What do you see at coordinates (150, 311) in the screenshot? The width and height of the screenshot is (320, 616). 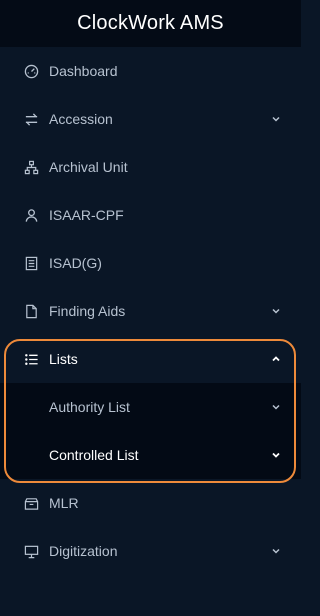 I see `sidebar-item-finding-aids: Finding Aids` at bounding box center [150, 311].